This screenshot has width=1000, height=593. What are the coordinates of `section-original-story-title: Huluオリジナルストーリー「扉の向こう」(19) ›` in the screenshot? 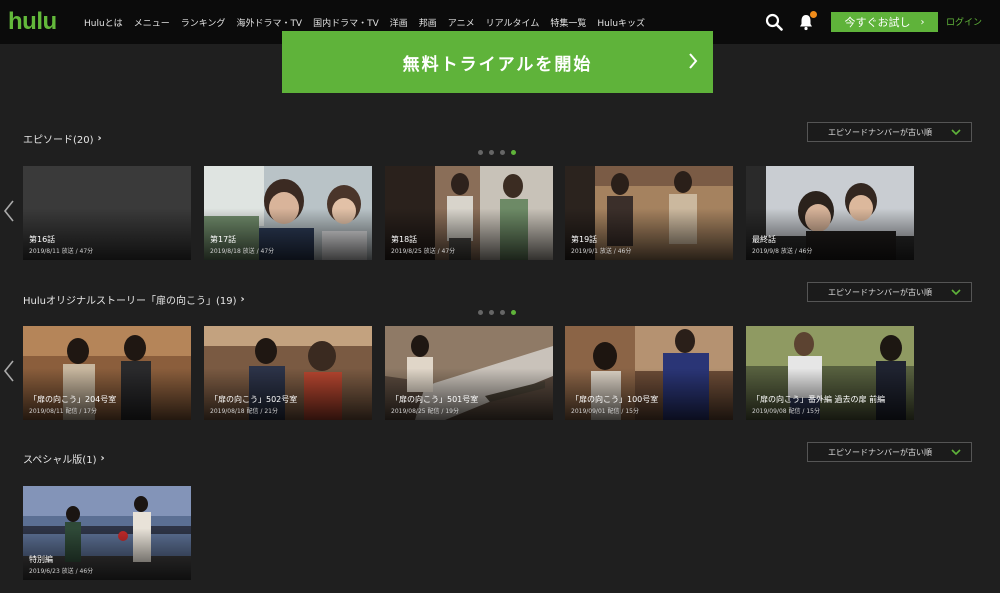 It's located at (134, 299).